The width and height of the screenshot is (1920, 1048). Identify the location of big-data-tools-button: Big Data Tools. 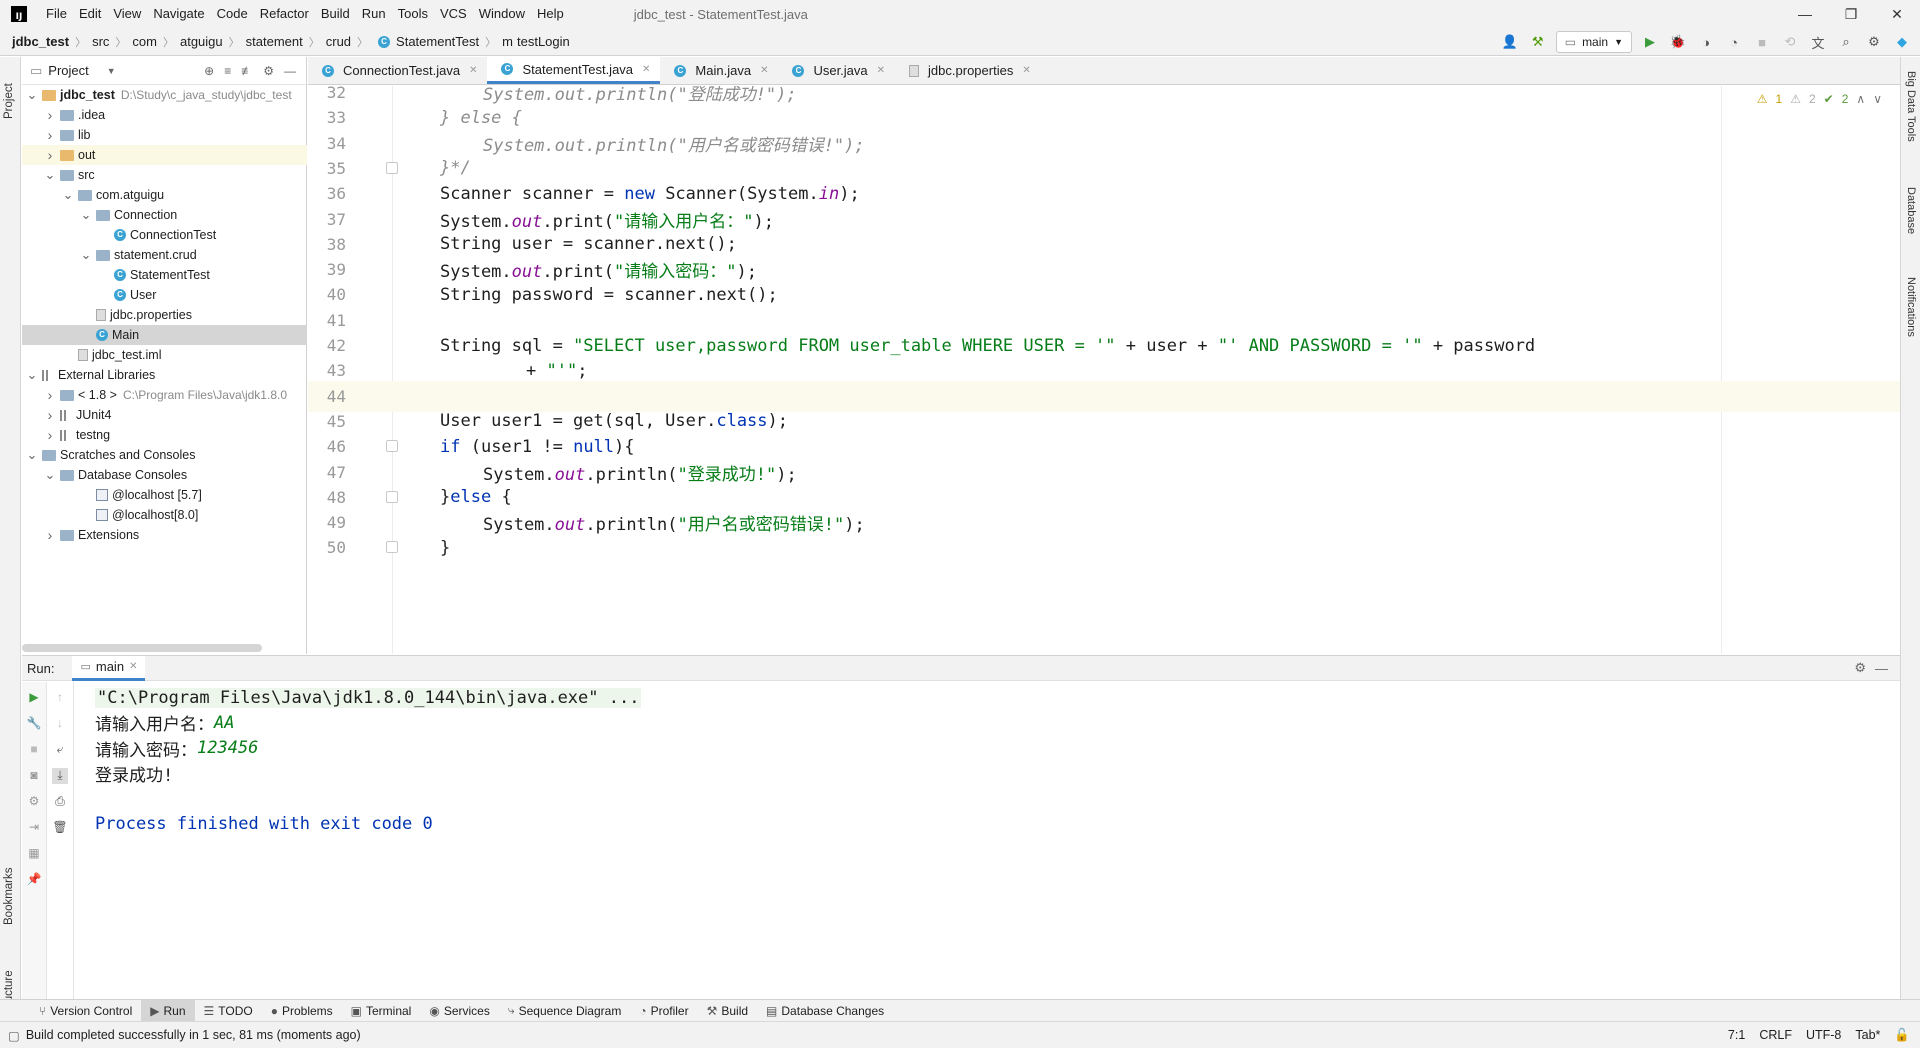
(1911, 106).